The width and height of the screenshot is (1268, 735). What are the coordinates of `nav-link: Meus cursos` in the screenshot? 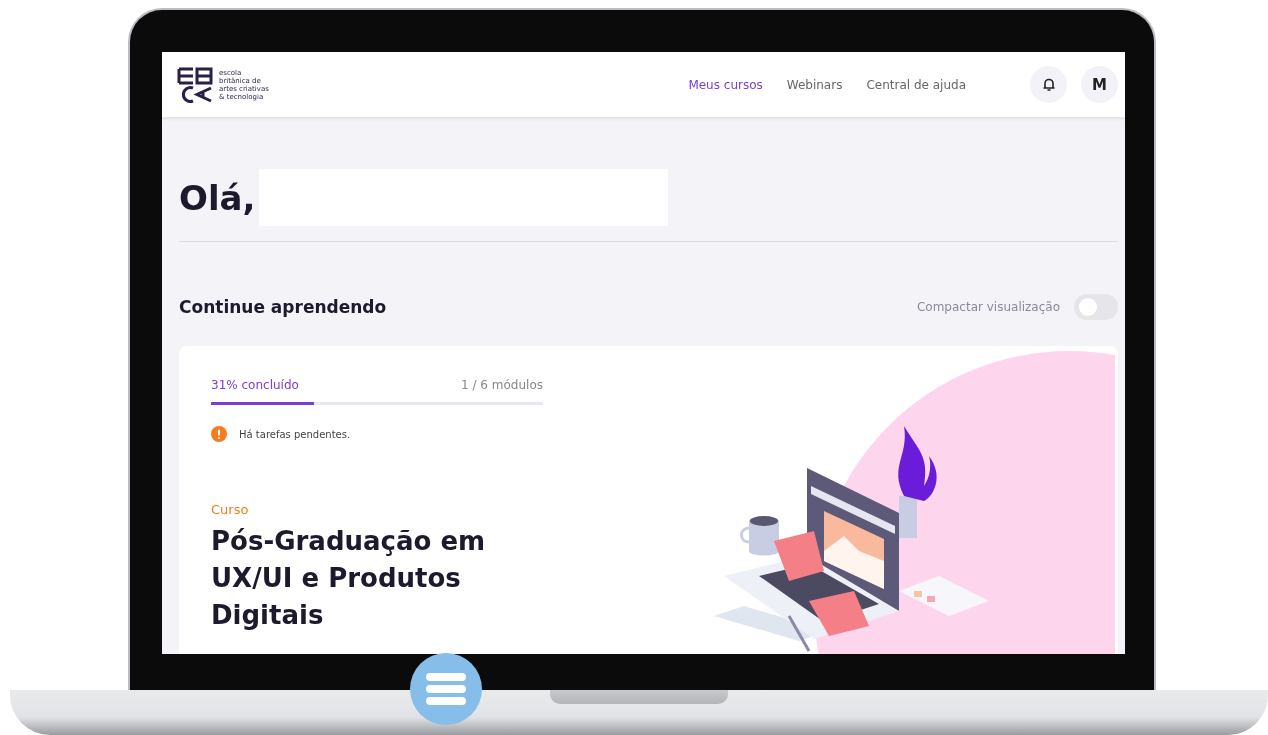 It's located at (725, 84).